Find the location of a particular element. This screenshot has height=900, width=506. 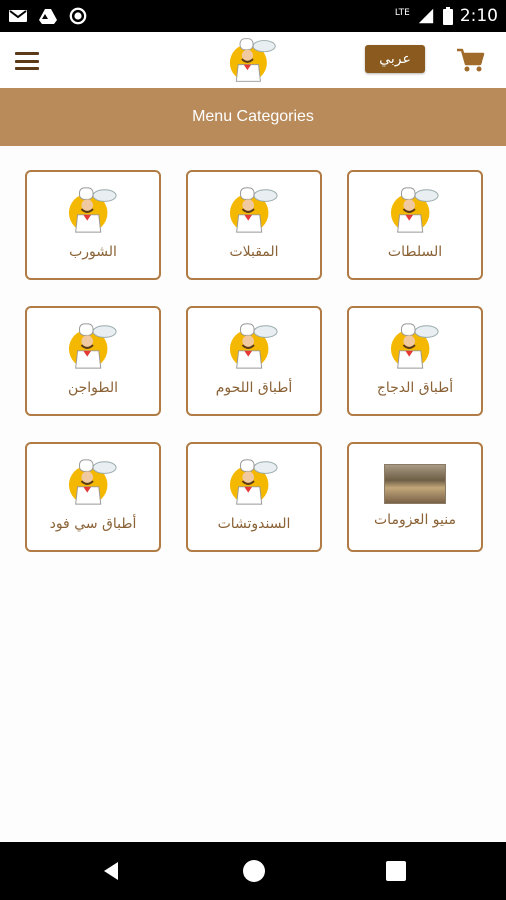

gmail-icon is located at coordinates (18, 16).